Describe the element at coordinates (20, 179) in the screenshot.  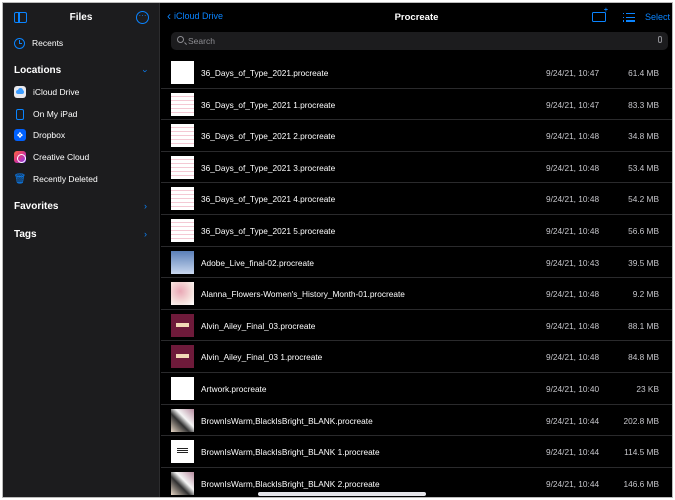
I see `trash-icon: 🗑` at that location.